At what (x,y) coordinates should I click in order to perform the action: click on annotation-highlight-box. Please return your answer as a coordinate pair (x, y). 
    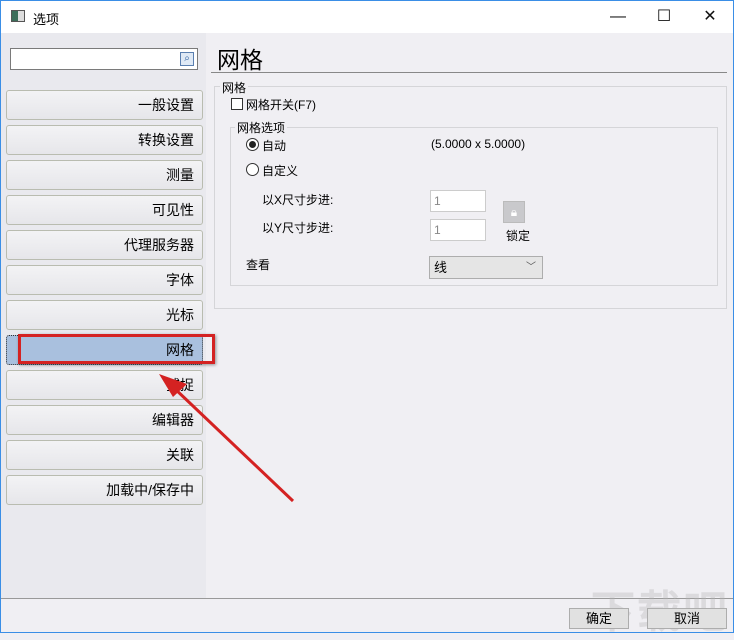
    Looking at the image, I should click on (116, 349).